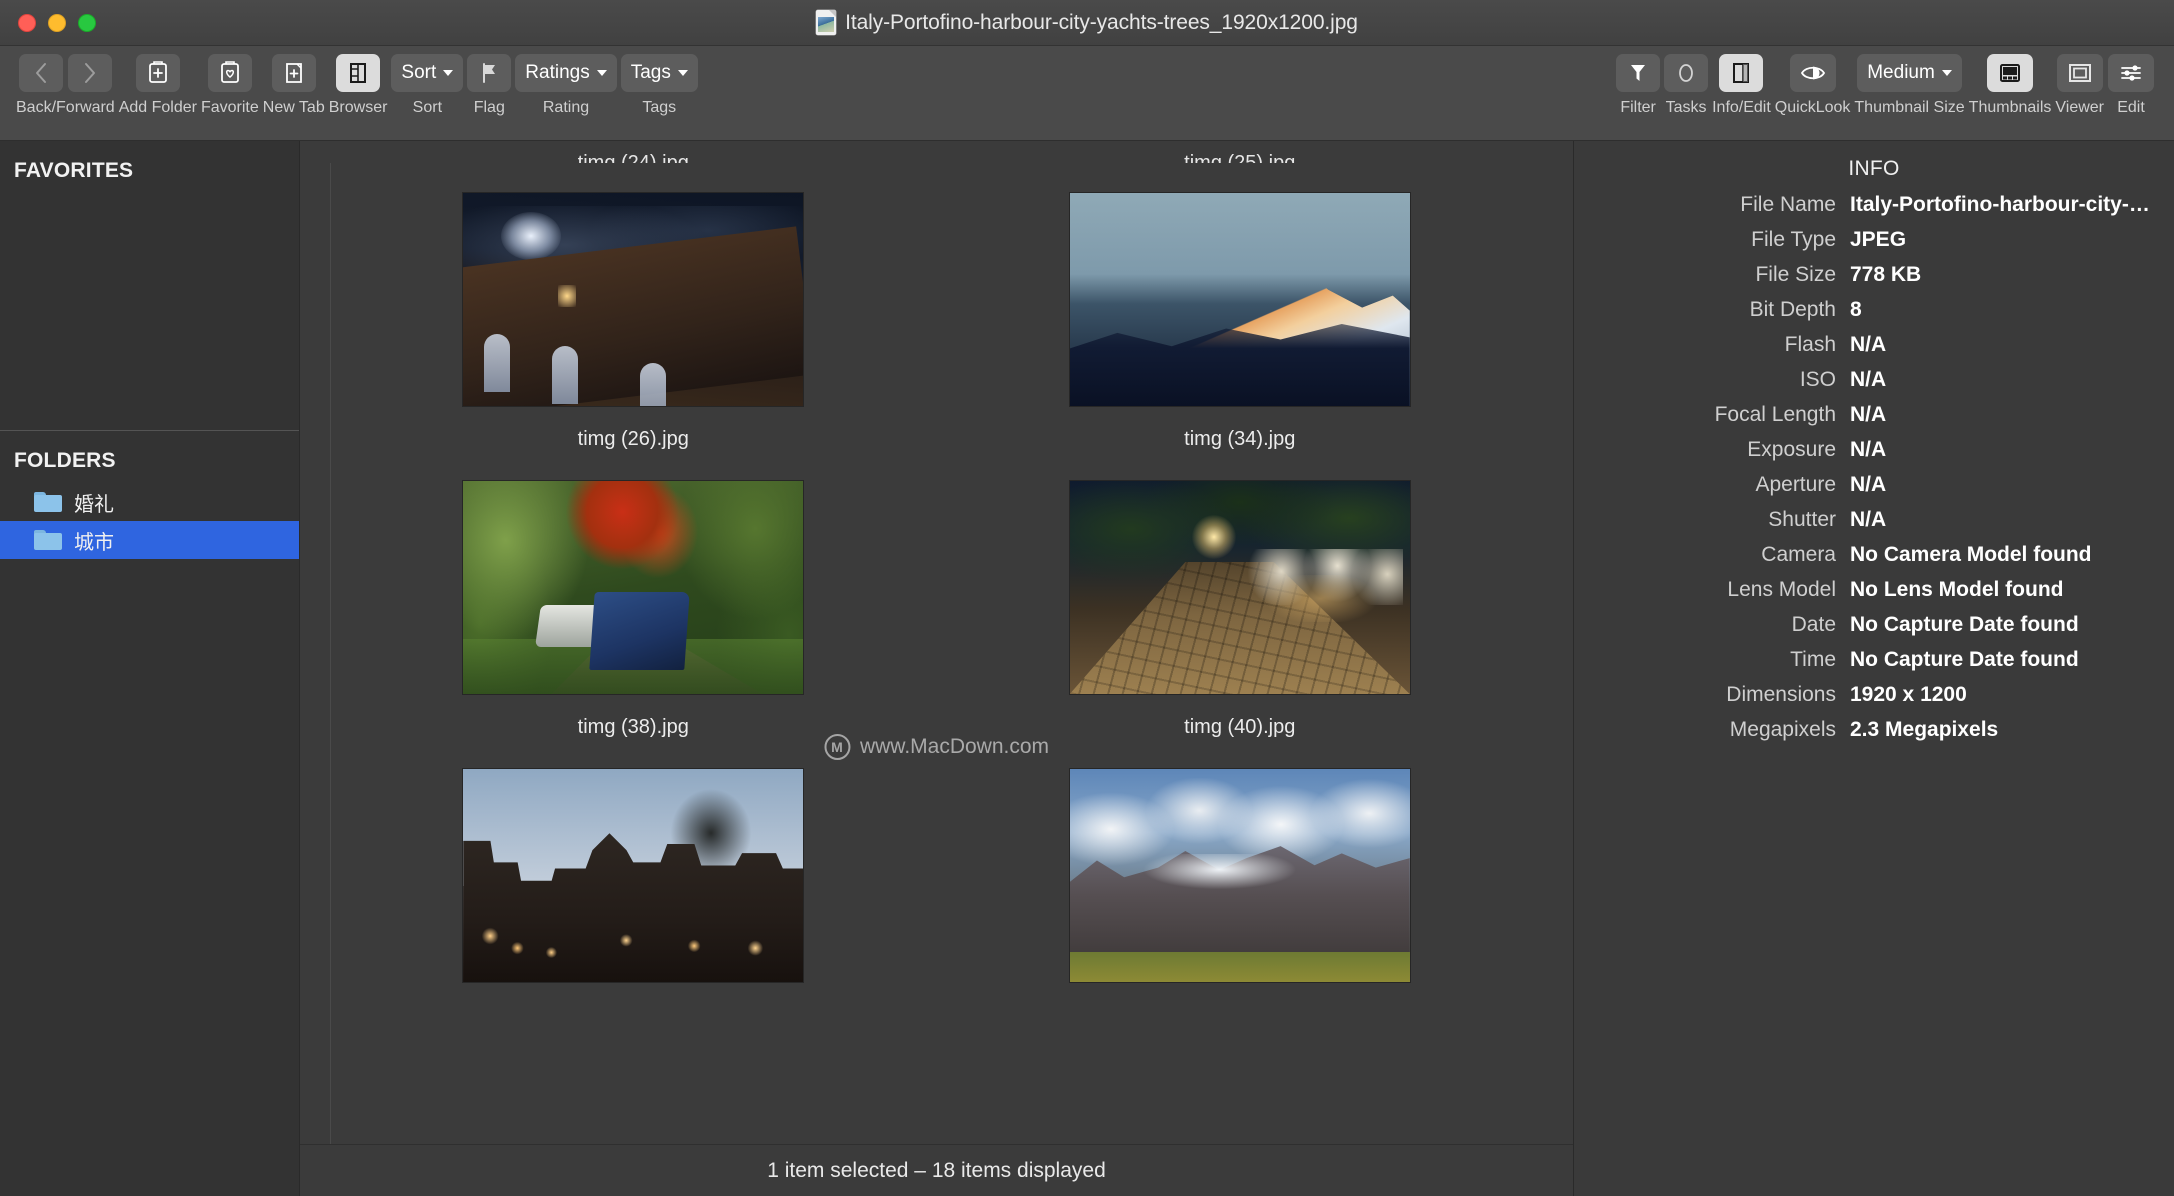 The height and width of the screenshot is (1196, 2174). I want to click on toolbar-group-thumbnails: Thumbnails, so click(2010, 85).